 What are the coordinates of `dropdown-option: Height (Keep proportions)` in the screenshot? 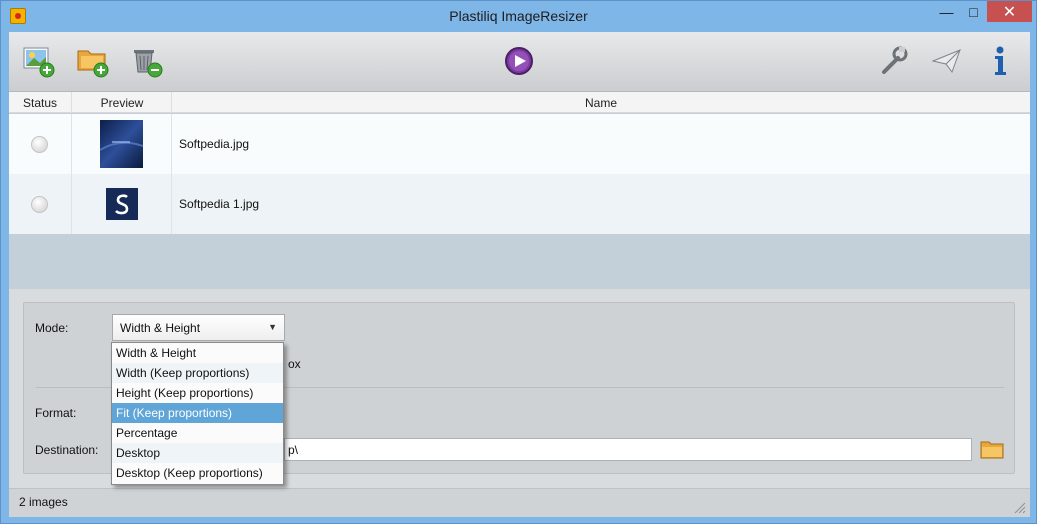 It's located at (197, 393).